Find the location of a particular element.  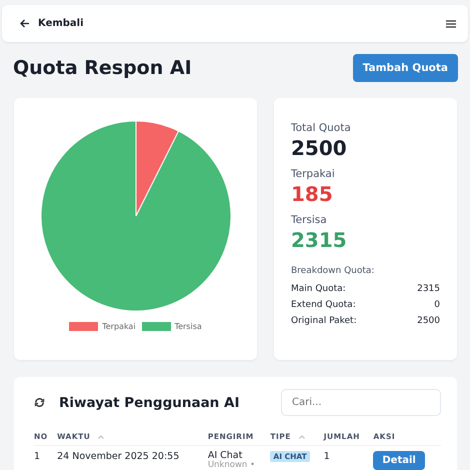

sender-name: AI Chat is located at coordinates (225, 455).